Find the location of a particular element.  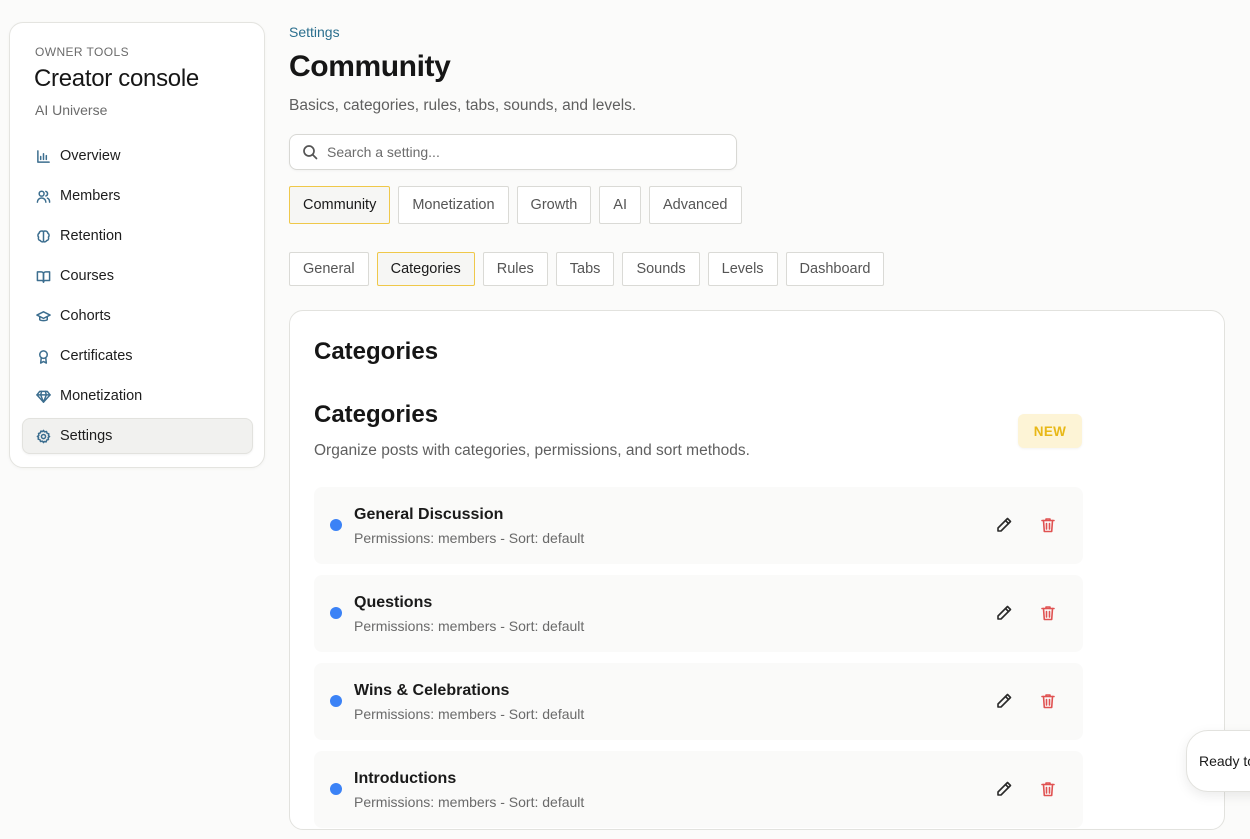

new-badge: NEW is located at coordinates (1050, 431).